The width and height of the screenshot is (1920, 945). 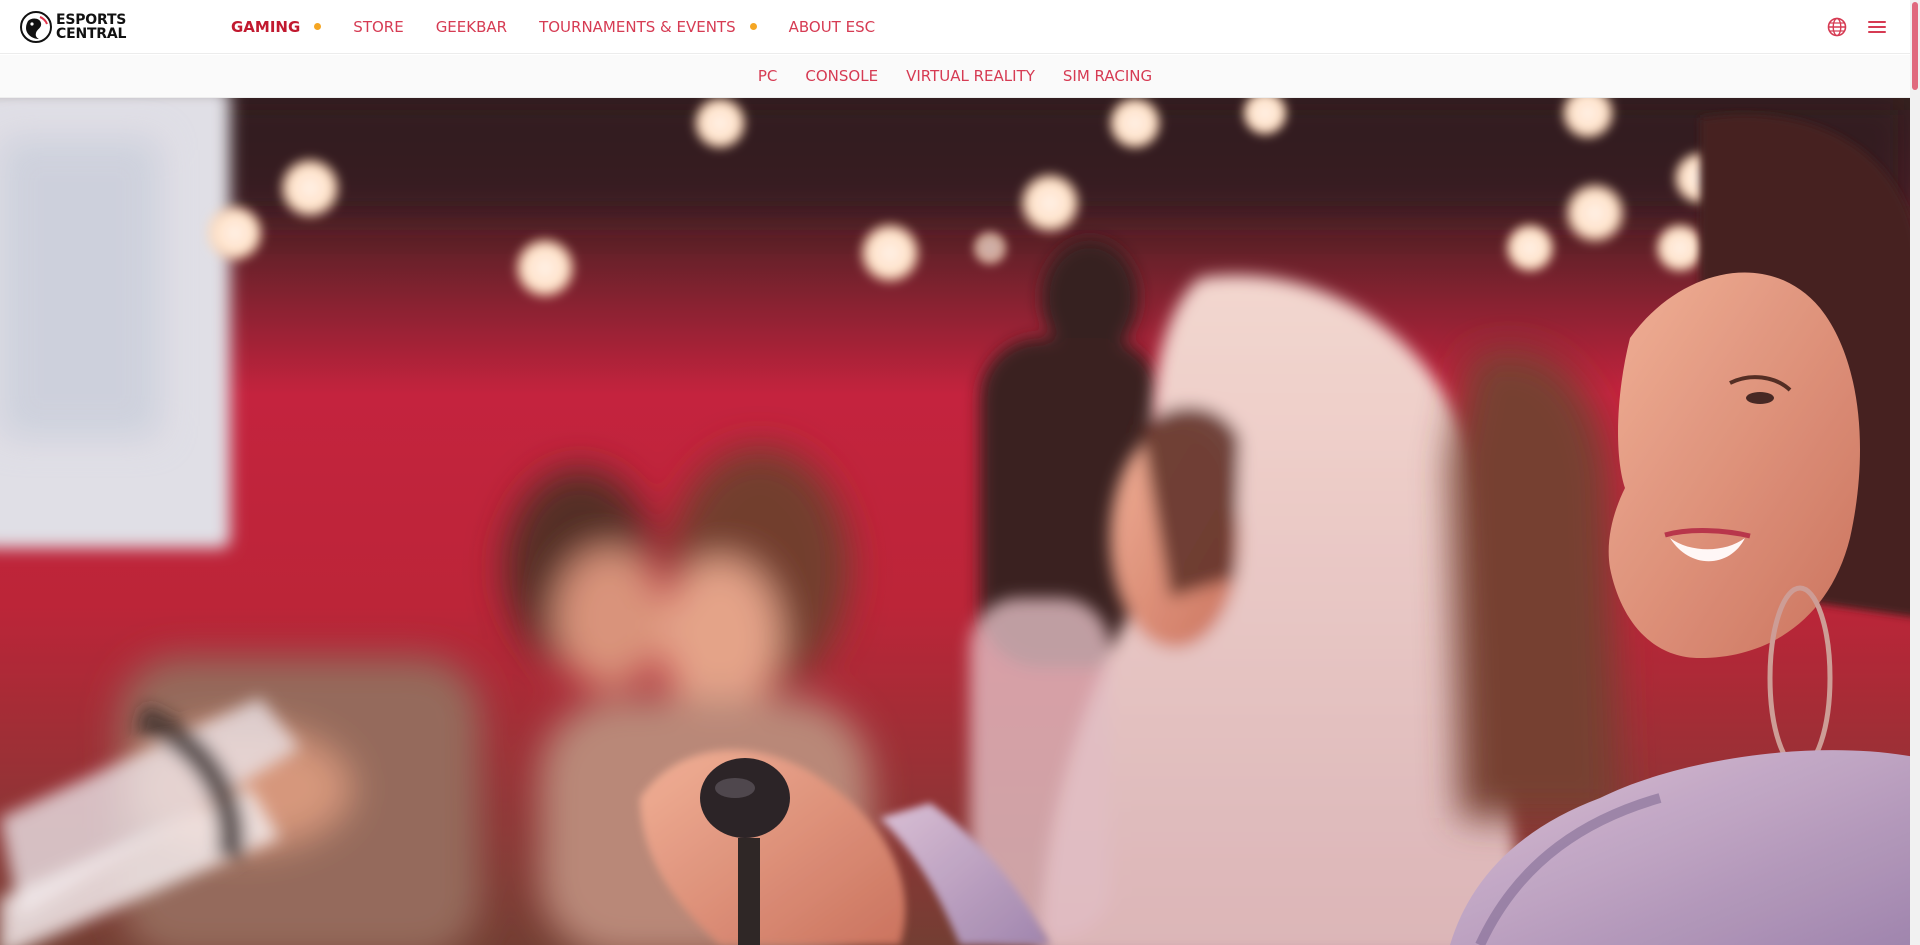 I want to click on nav-item-store: STORE, so click(x=378, y=27).